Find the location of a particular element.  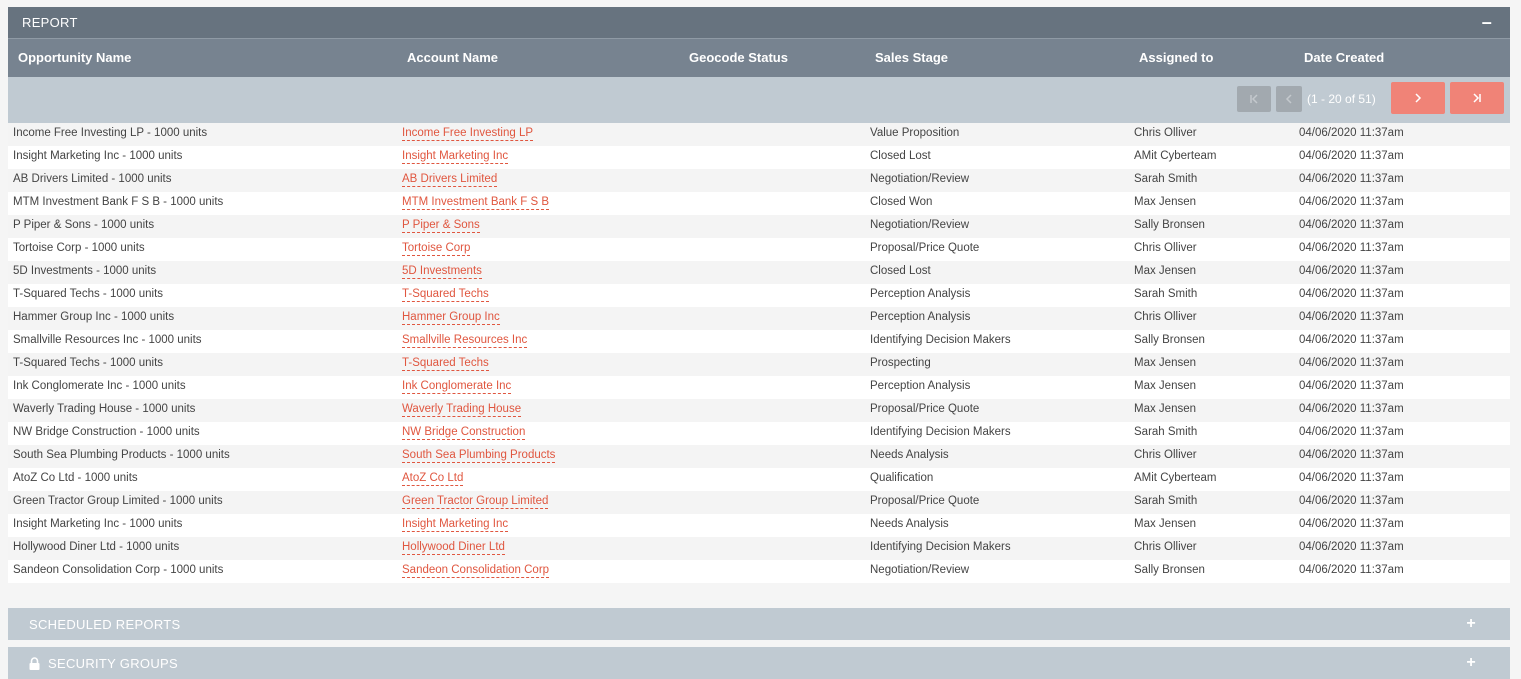

column-header-assigned-to: Assigned to is located at coordinates (1176, 57).